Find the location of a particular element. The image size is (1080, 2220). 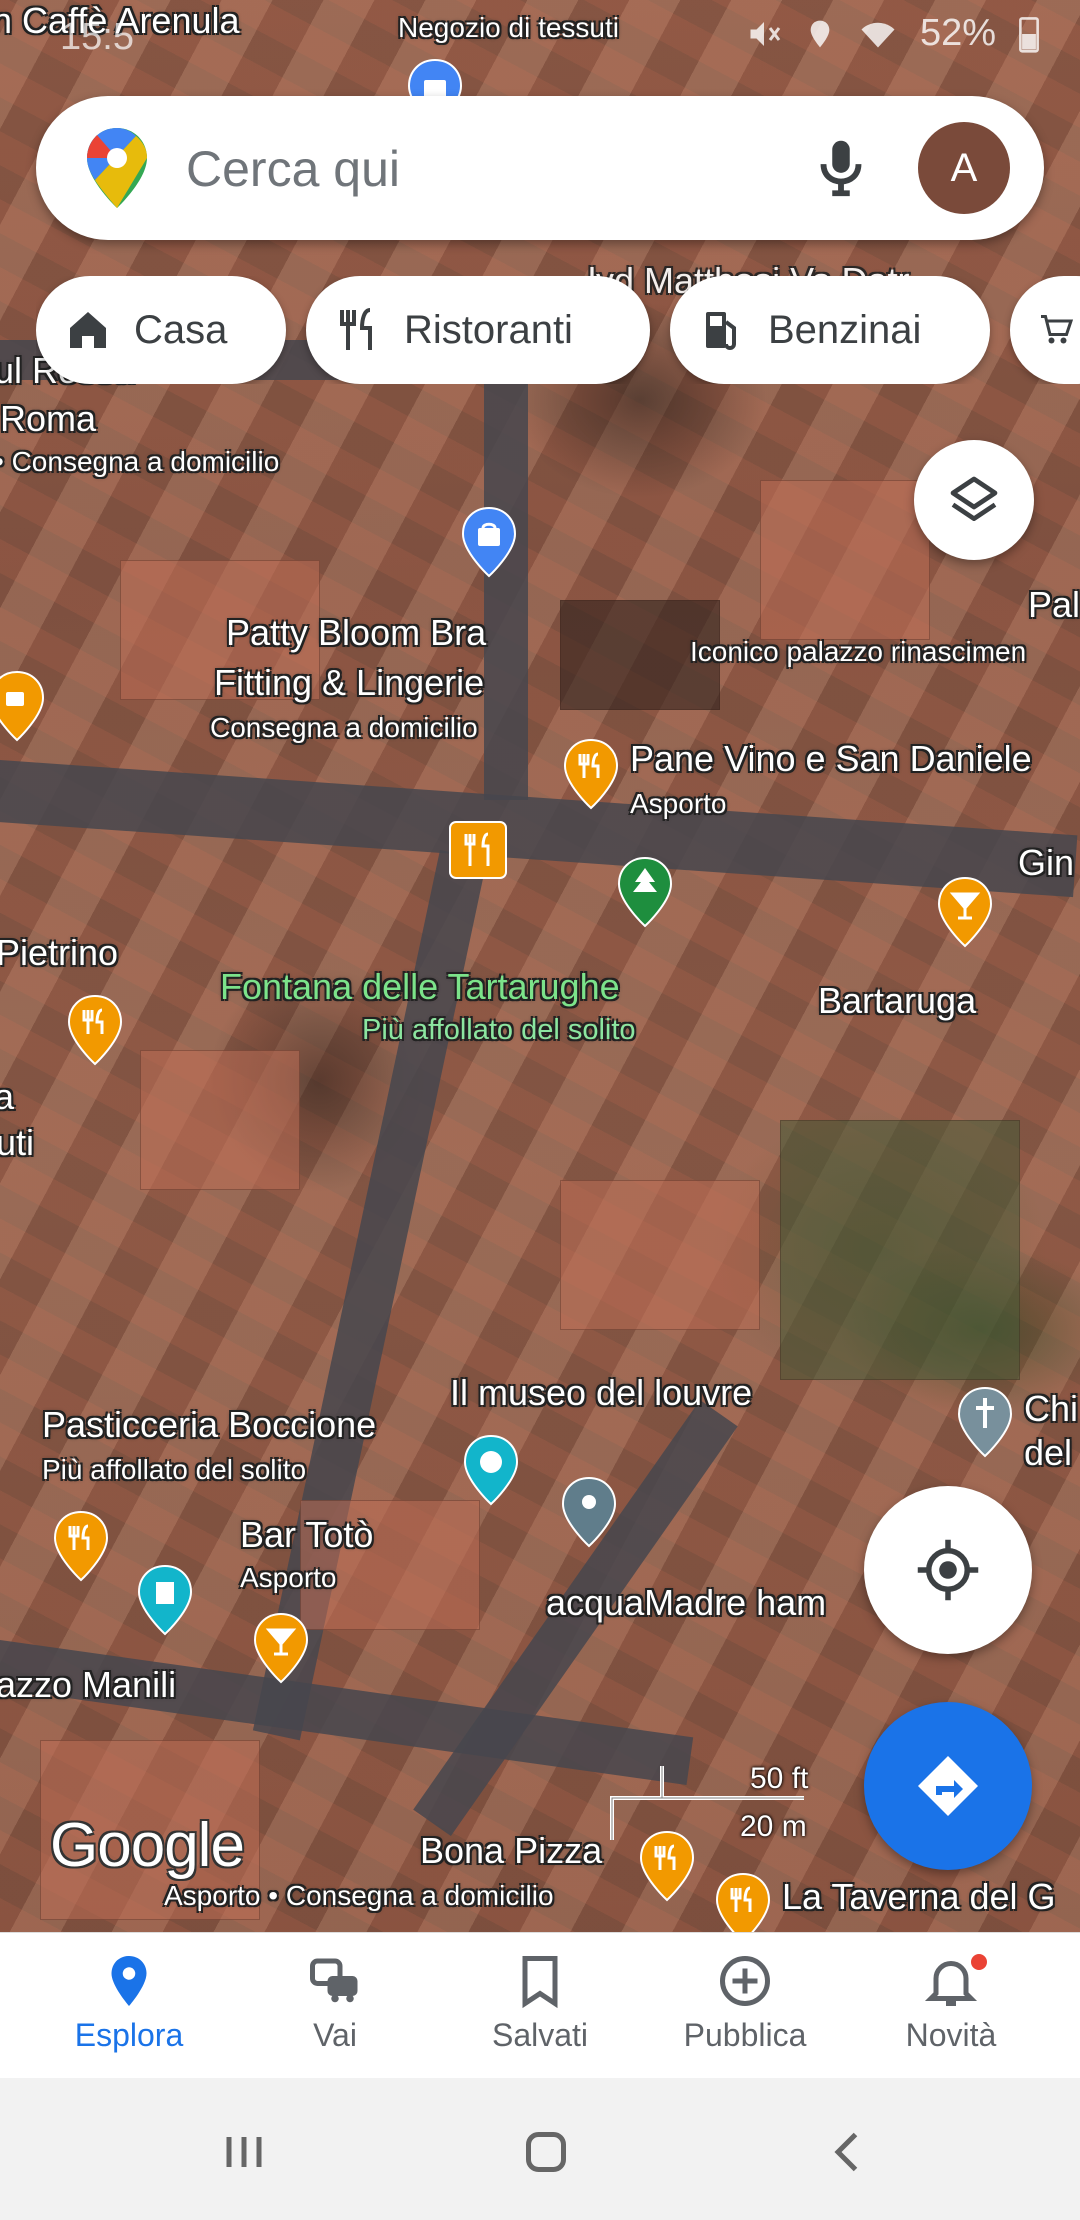

google-maps-logo-icon is located at coordinates (117, 168).